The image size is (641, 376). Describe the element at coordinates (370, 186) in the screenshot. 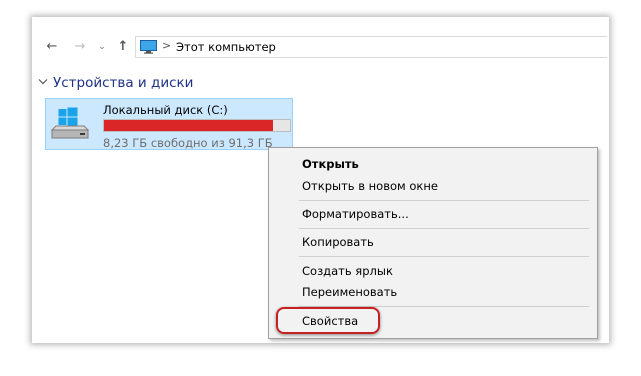

I see `menu-item-label: Открыть в новом окне` at that location.